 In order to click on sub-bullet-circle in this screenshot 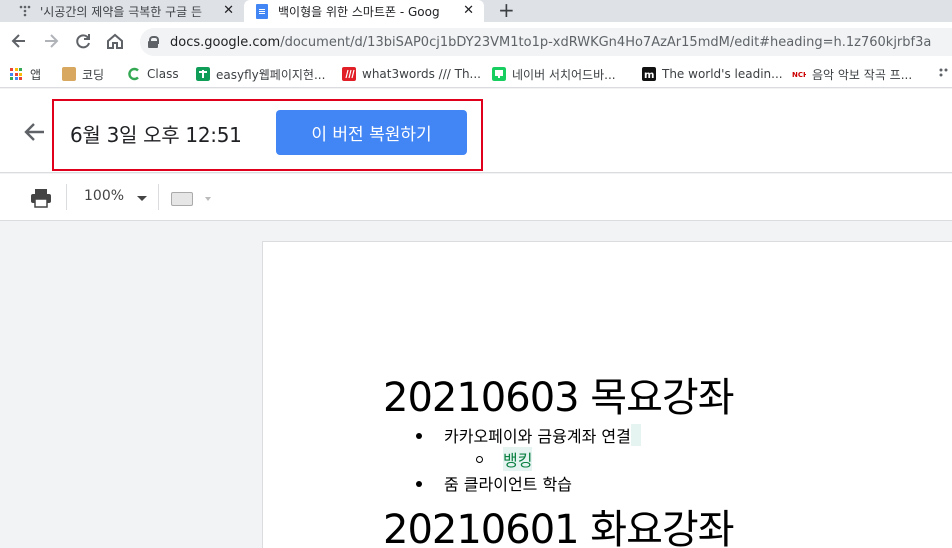, I will do `click(479, 459)`.